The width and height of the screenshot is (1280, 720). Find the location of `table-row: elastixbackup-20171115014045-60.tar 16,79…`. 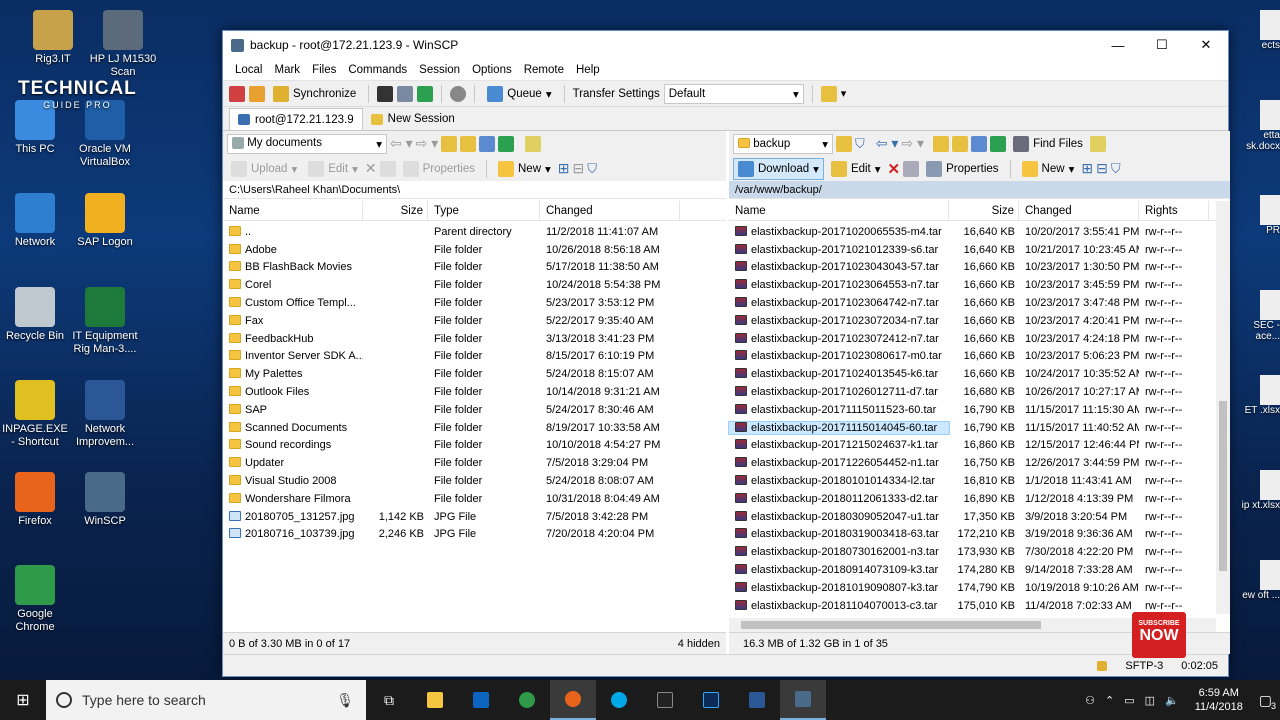

table-row: elastixbackup-20171115014045-60.tar 16,79… is located at coordinates (972, 428).